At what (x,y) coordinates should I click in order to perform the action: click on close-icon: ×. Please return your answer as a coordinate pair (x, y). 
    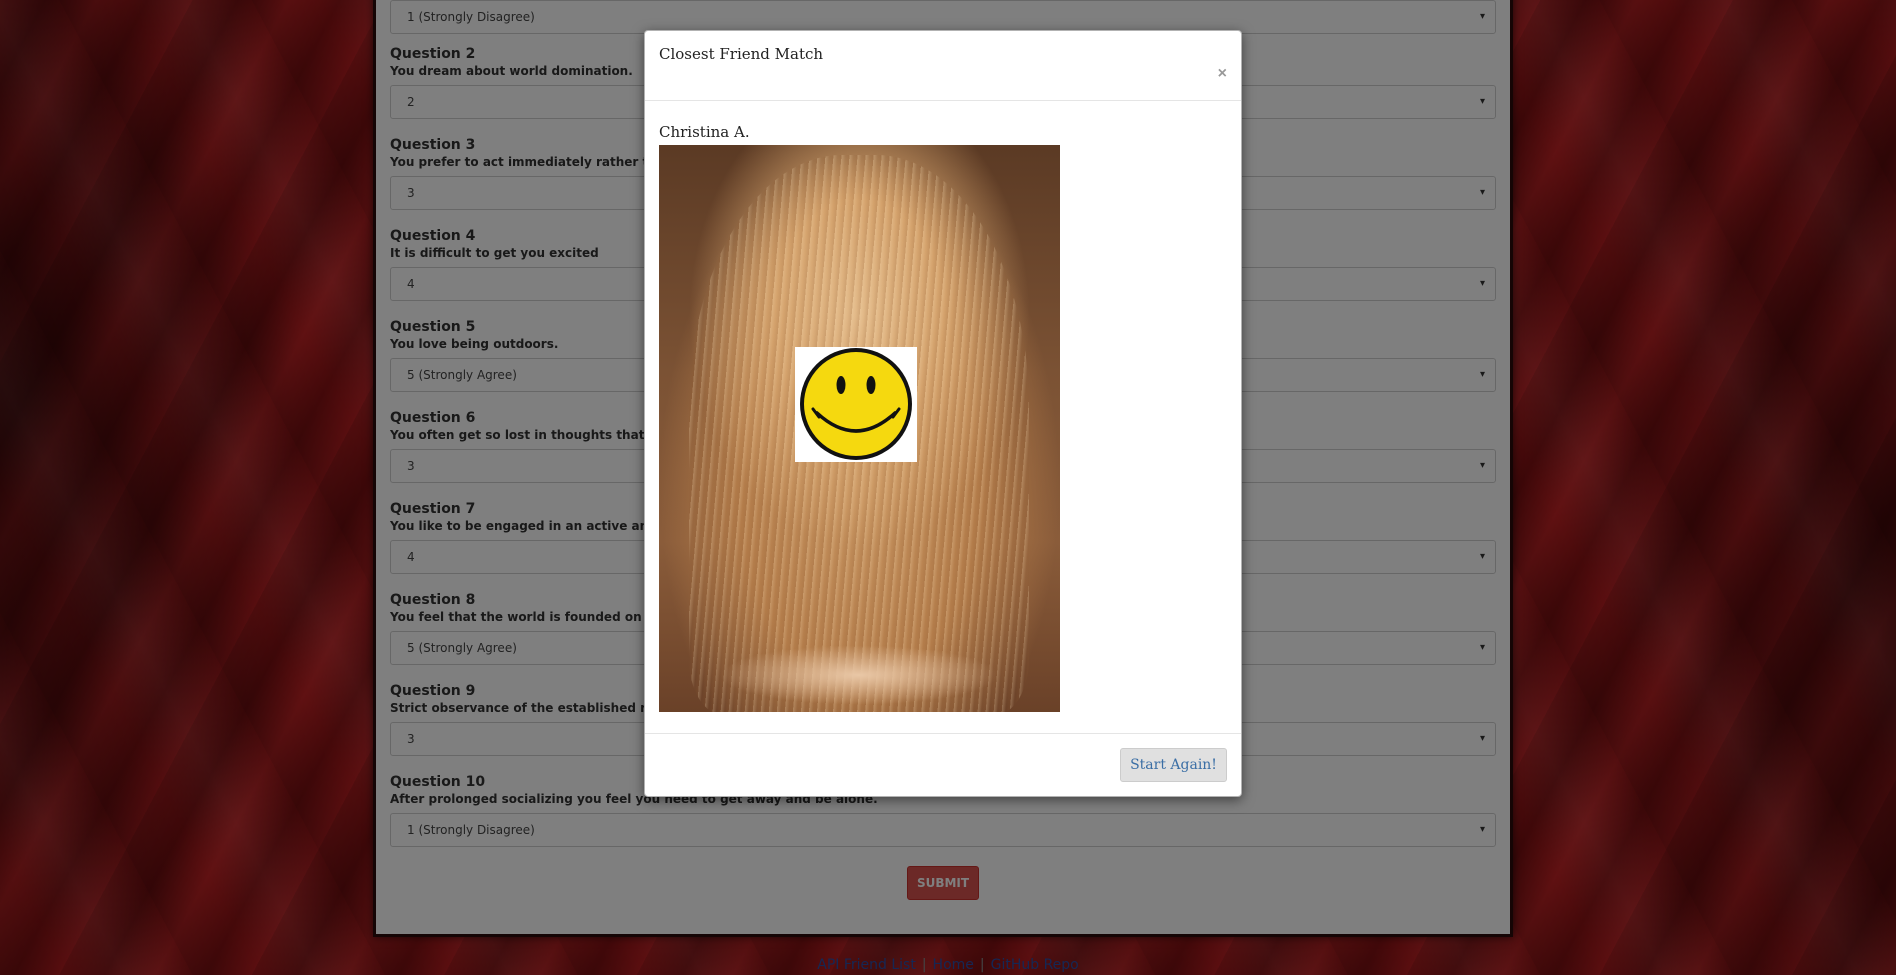
    Looking at the image, I should click on (1222, 74).